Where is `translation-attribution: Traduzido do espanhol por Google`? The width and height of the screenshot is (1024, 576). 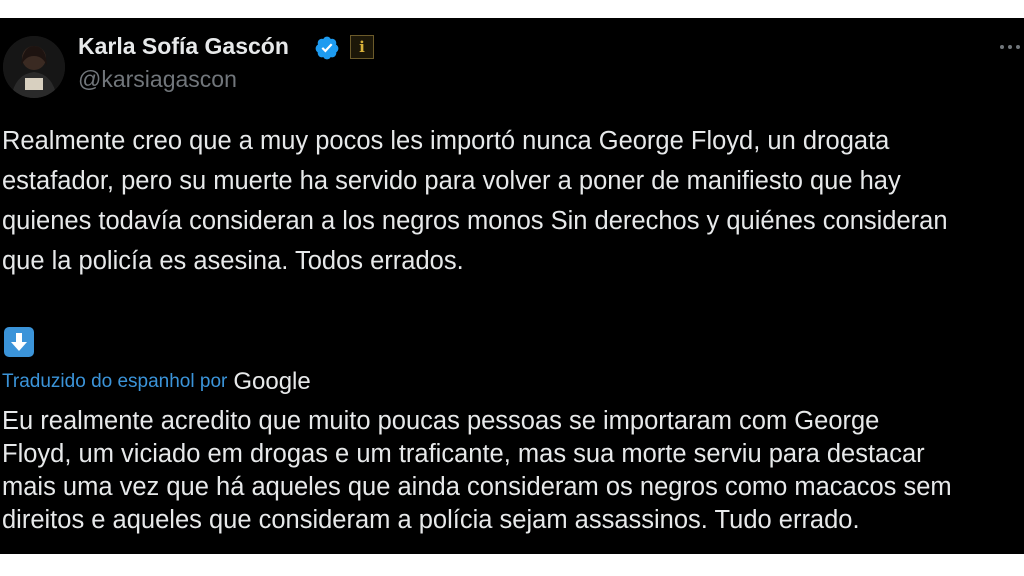 translation-attribution: Traduzido do espanhol por Google is located at coordinates (156, 383).